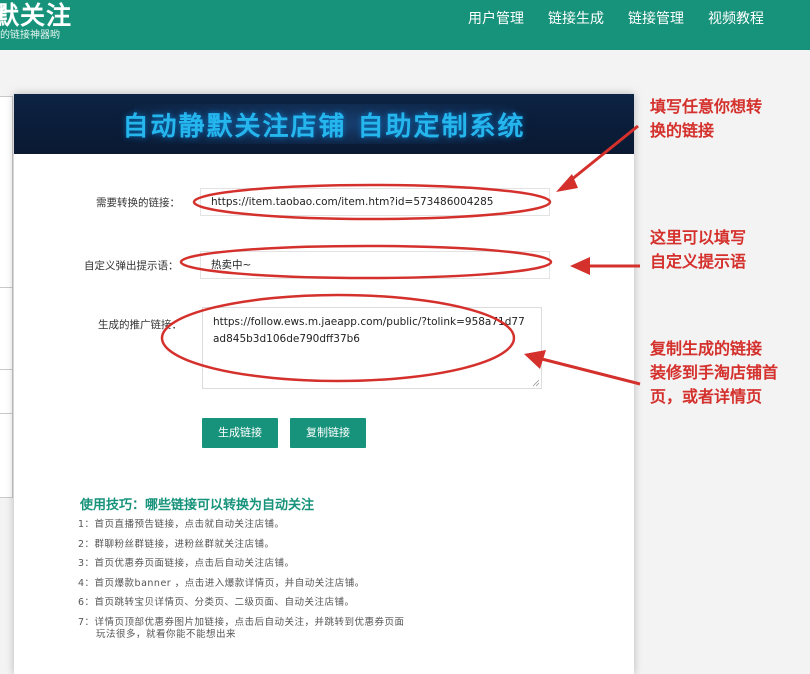  What do you see at coordinates (324, 127) in the screenshot?
I see `banner-title: 自动静默关注店铺 自助定制系统` at bounding box center [324, 127].